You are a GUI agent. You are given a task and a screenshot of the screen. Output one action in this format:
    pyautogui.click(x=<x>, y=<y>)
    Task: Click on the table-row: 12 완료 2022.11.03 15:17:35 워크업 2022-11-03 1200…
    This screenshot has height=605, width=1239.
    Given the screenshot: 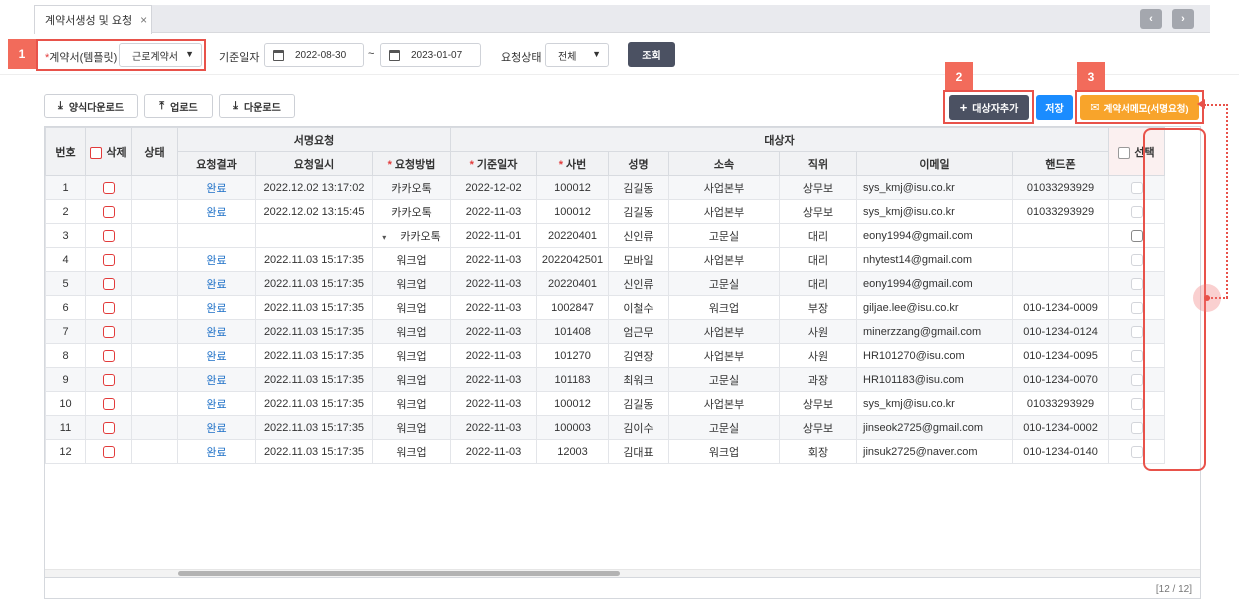 What is the action you would take?
    pyautogui.click(x=605, y=451)
    